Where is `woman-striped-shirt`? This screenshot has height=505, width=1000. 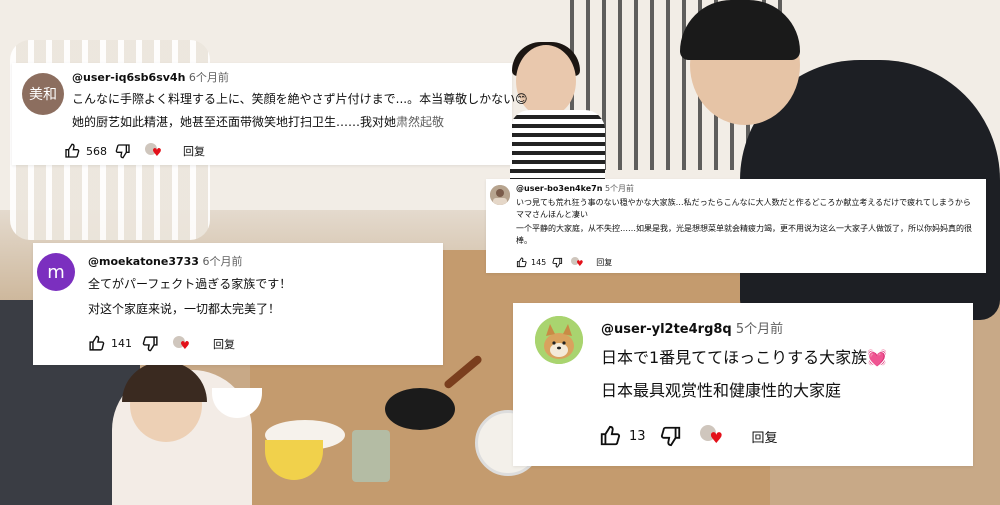 woman-striped-shirt is located at coordinates (557, 145).